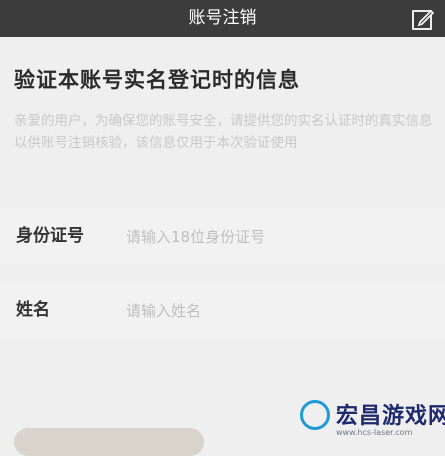 The image size is (445, 456). What do you see at coordinates (423, 19) in the screenshot?
I see `edit-icon` at bounding box center [423, 19].